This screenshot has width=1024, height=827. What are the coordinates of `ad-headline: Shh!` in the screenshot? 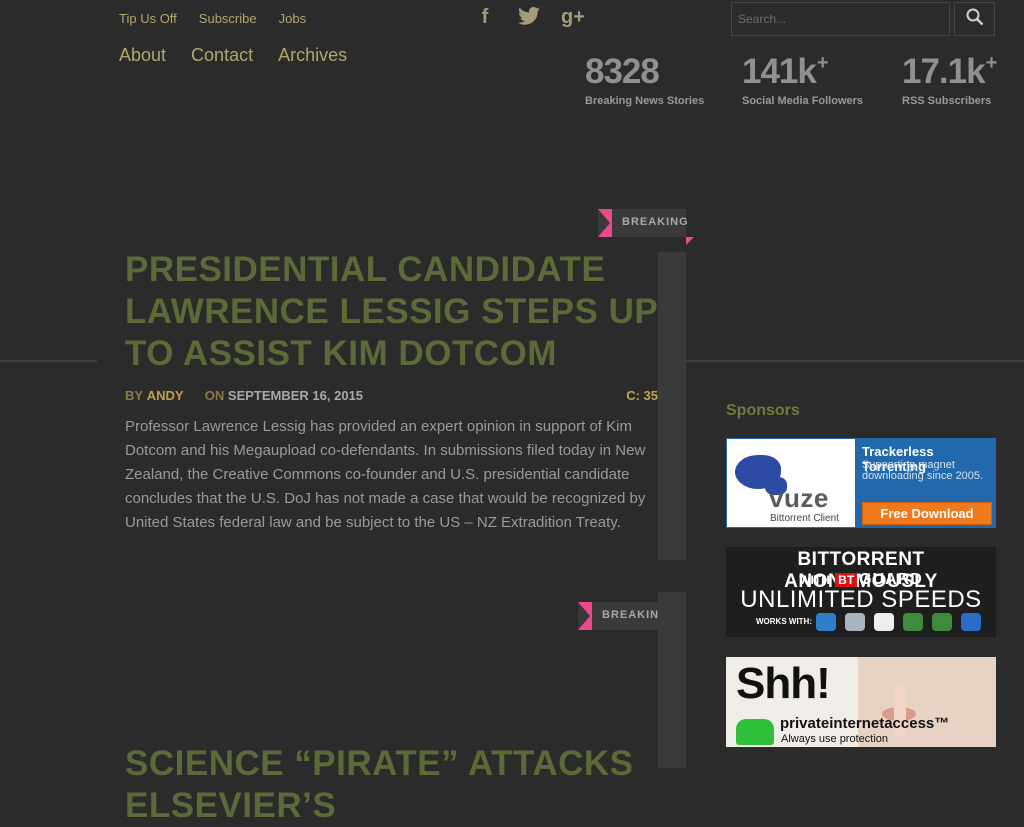 It's located at (783, 683).